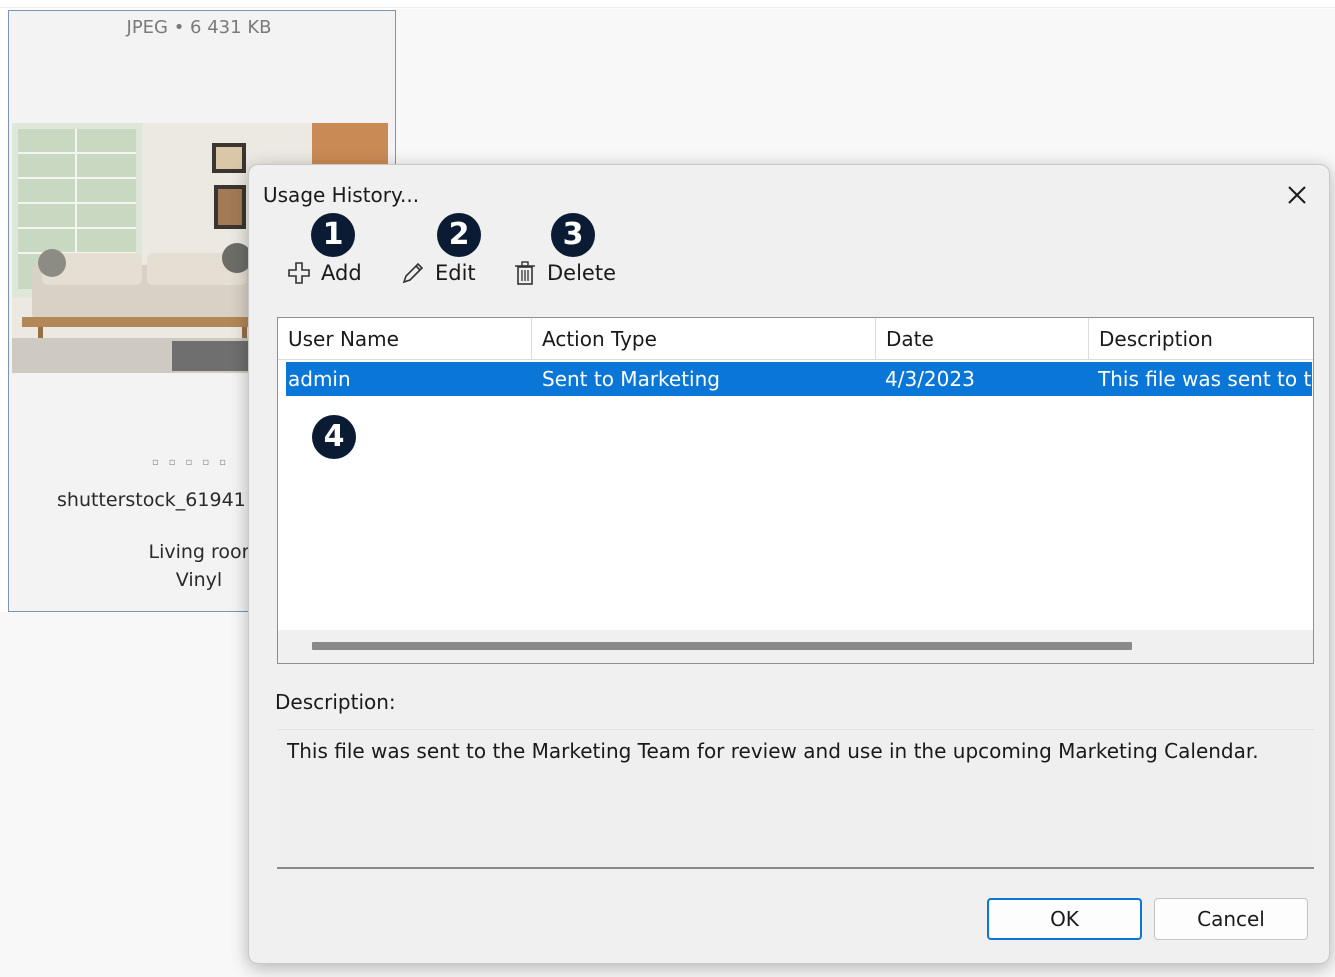 This screenshot has width=1335, height=977. What do you see at coordinates (930, 379) in the screenshot?
I see `cell-date: 4/3/2023` at bounding box center [930, 379].